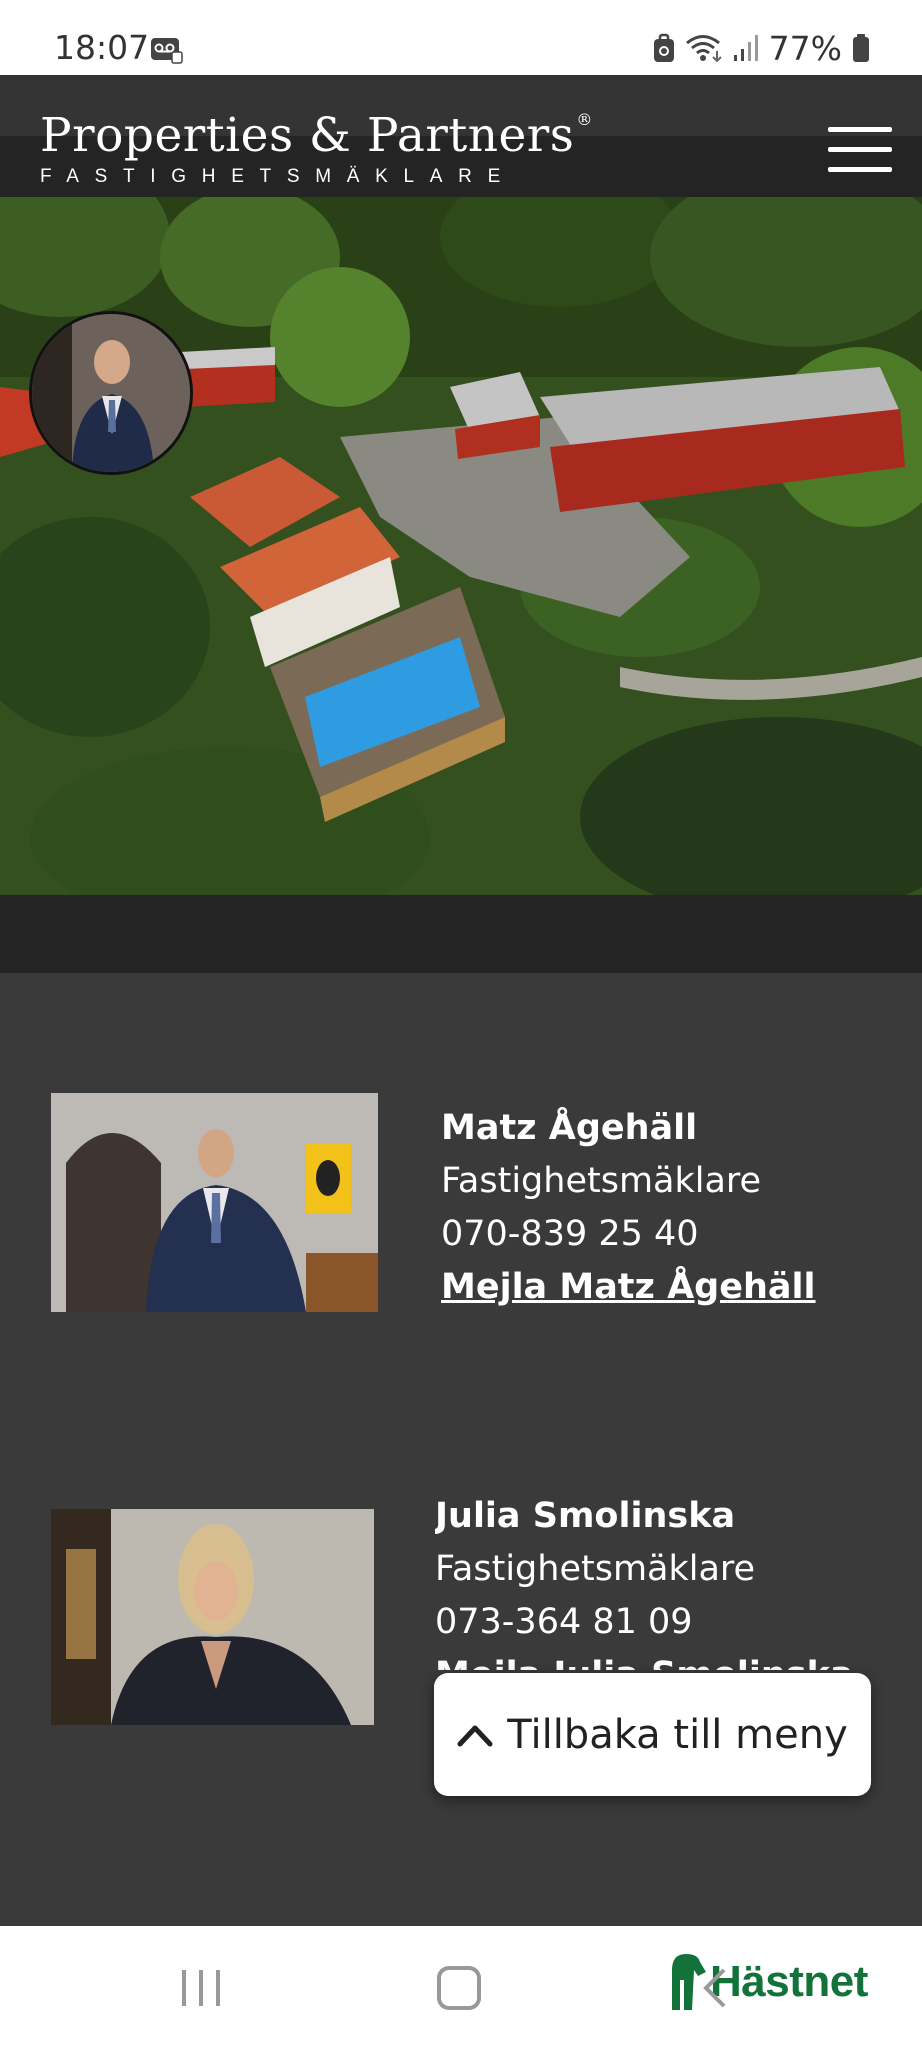  I want to click on recent-apps-icon, so click(201, 1988).